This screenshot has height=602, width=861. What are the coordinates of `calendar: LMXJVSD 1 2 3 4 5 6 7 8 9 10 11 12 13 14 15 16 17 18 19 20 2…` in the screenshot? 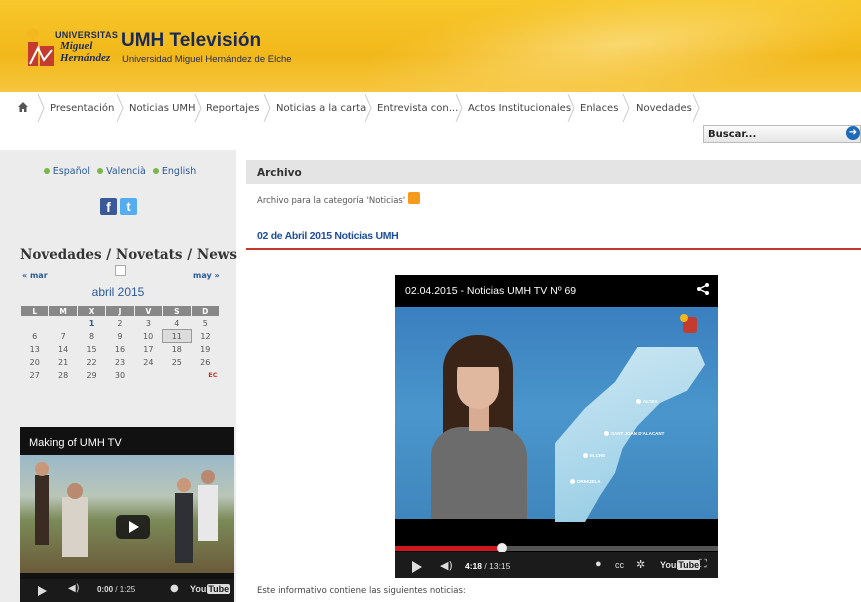 It's located at (120, 343).